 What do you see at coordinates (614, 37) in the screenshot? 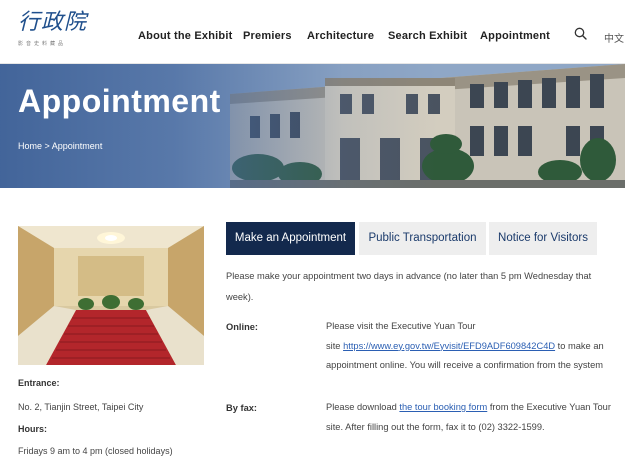
I see `language-switch: 中文` at bounding box center [614, 37].